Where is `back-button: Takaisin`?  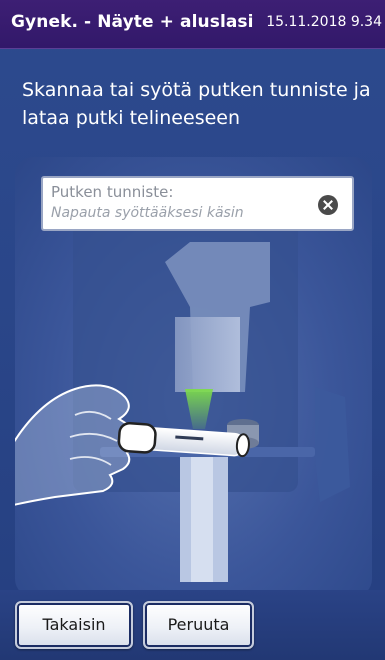 back-button: Takaisin is located at coordinates (74, 625).